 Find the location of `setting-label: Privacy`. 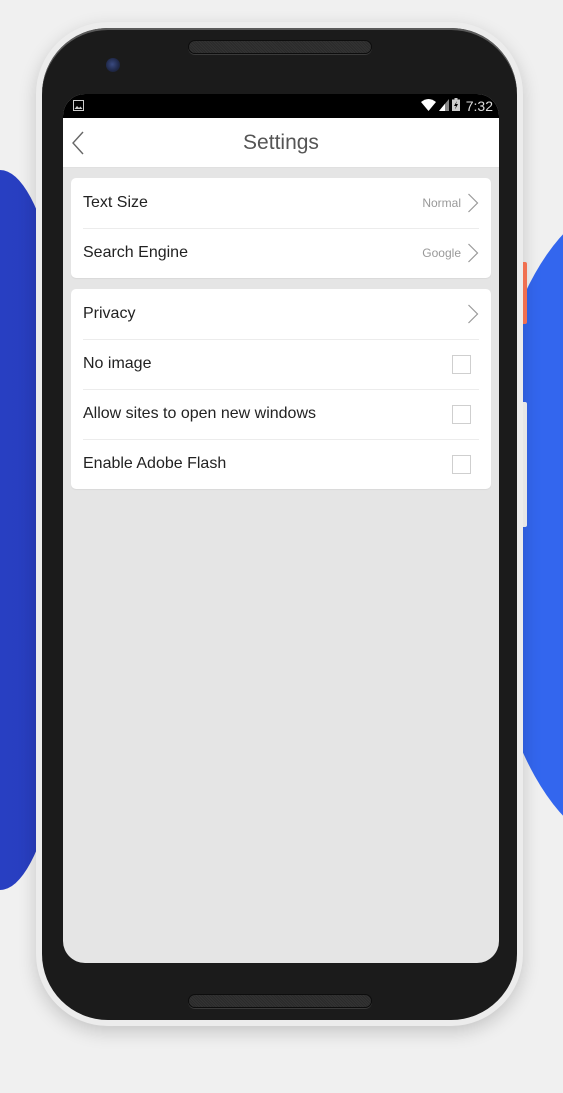

setting-label: Privacy is located at coordinates (109, 313).